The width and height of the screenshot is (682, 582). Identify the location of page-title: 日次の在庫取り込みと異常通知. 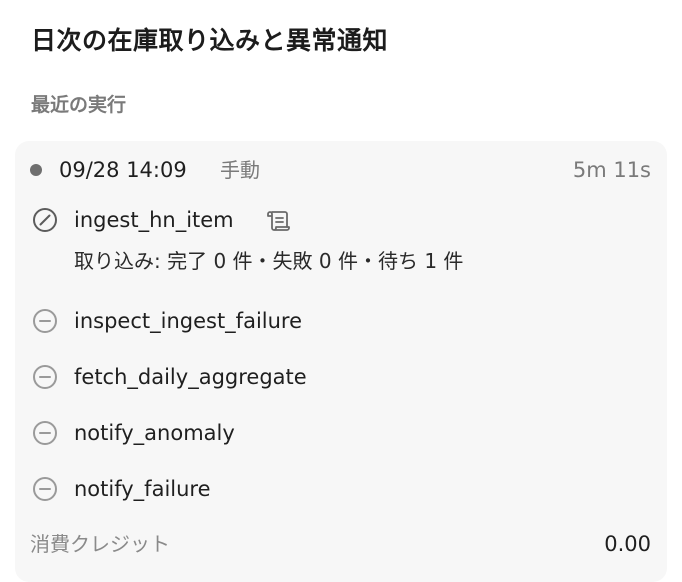
(210, 40).